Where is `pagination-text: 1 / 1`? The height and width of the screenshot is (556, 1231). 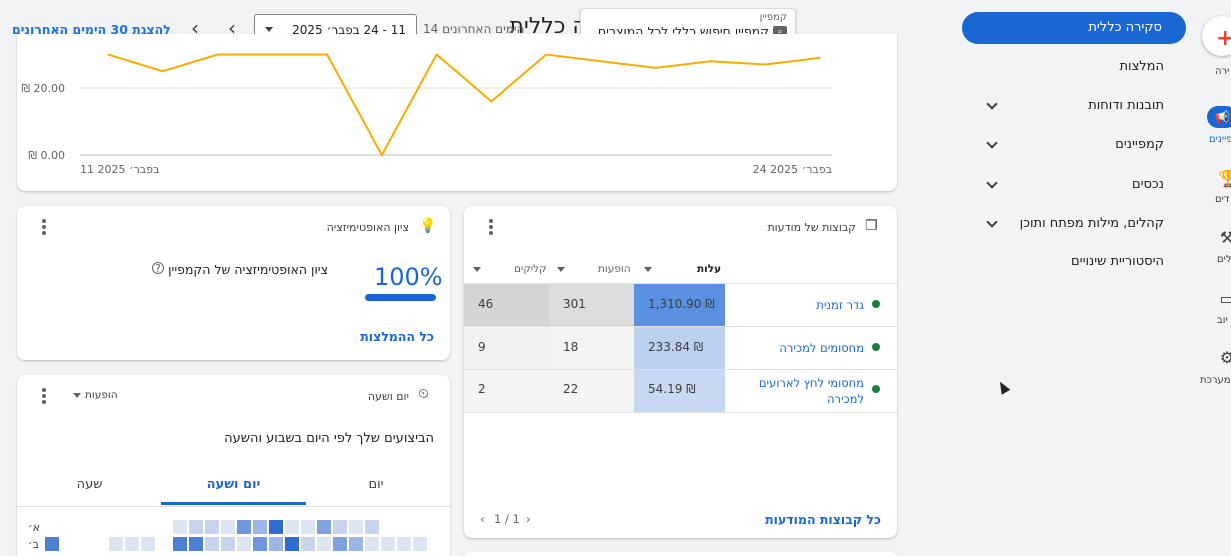
pagination-text: 1 / 1 is located at coordinates (507, 519).